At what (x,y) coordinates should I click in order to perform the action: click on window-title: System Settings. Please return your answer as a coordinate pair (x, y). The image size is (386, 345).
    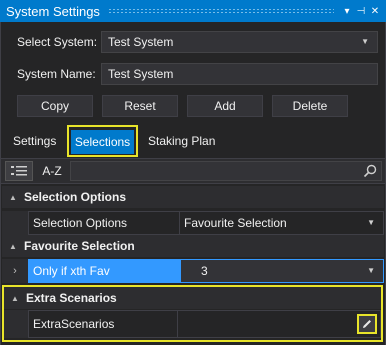
    Looking at the image, I should click on (53, 11).